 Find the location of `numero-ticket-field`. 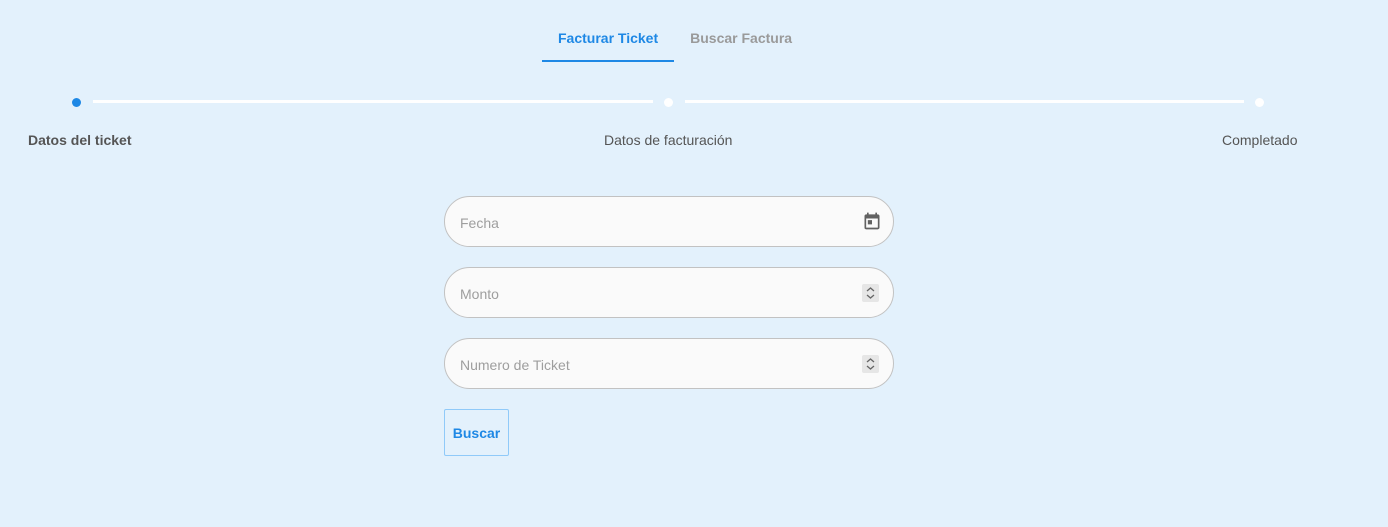

numero-ticket-field is located at coordinates (669, 364).